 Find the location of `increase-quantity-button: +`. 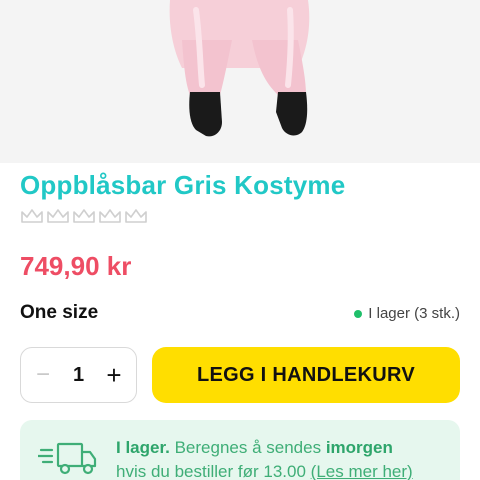

increase-quantity-button: + is located at coordinates (114, 375).